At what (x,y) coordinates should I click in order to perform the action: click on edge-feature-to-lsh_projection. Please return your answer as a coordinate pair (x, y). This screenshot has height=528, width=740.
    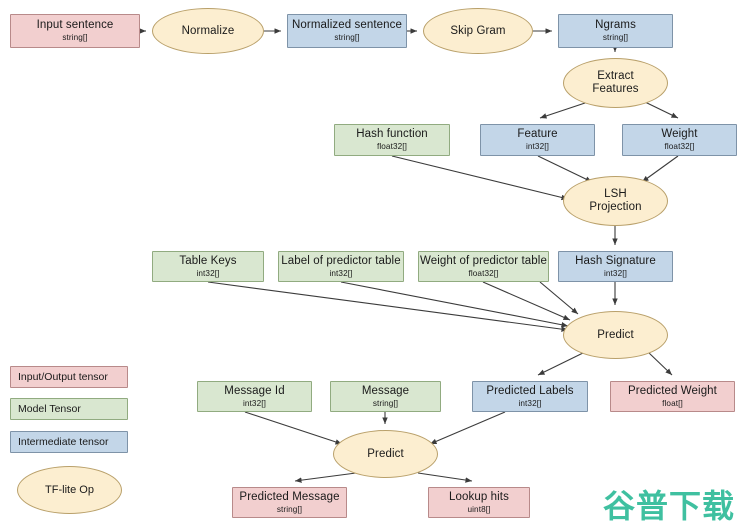
    Looking at the image, I should click on (565, 169).